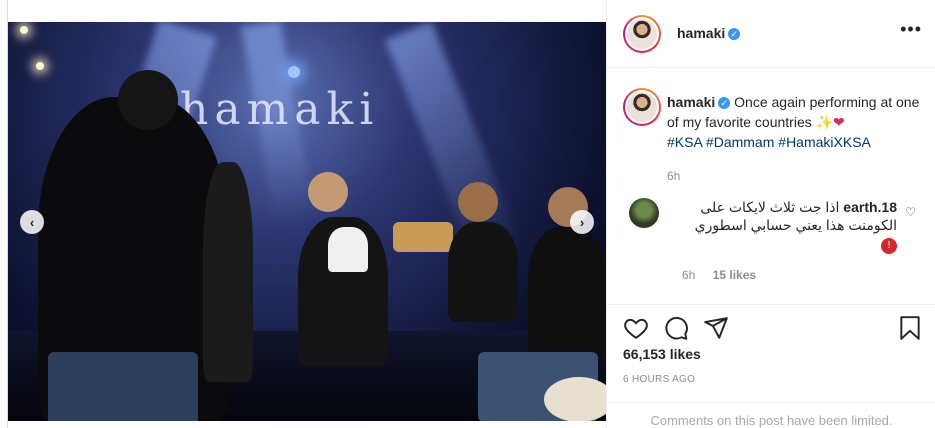 This screenshot has height=428, width=935. I want to click on chevron-left-icon: ‹, so click(32, 222).